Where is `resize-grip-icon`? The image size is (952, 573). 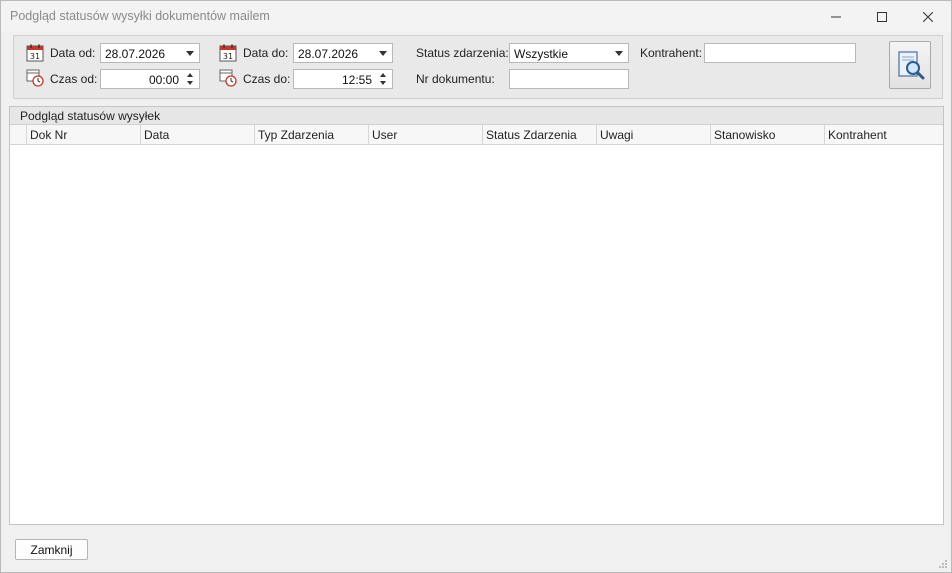
resize-grip-icon is located at coordinates (943, 564).